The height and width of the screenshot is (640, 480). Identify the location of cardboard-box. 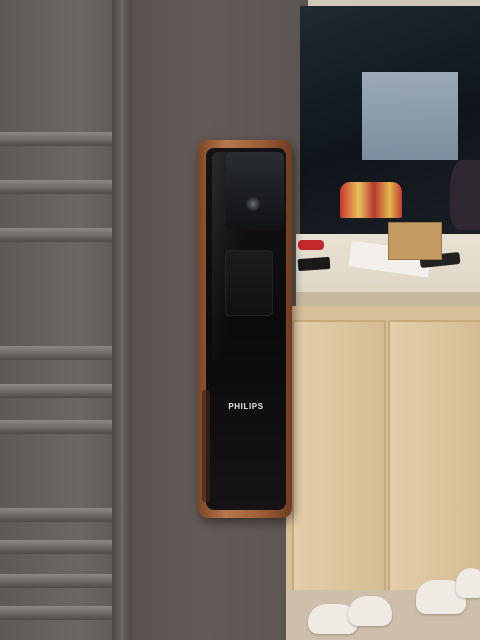
(415, 241).